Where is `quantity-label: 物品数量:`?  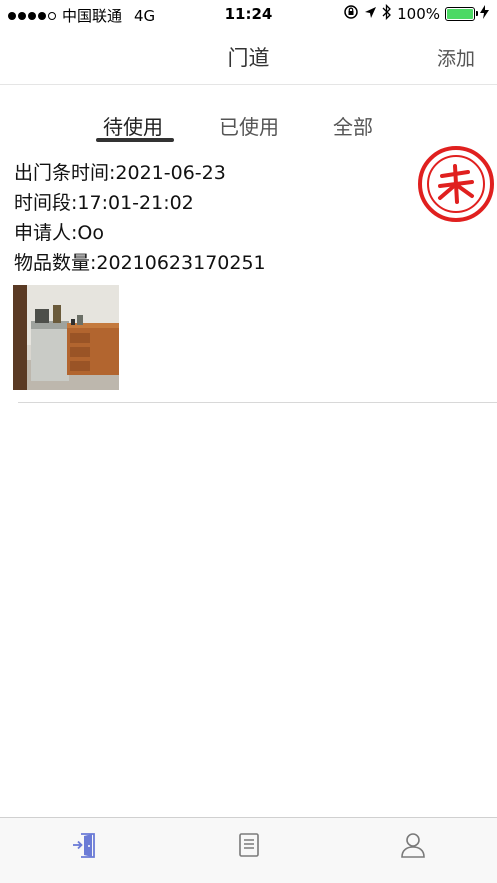 quantity-label: 物品数量: is located at coordinates (55, 263).